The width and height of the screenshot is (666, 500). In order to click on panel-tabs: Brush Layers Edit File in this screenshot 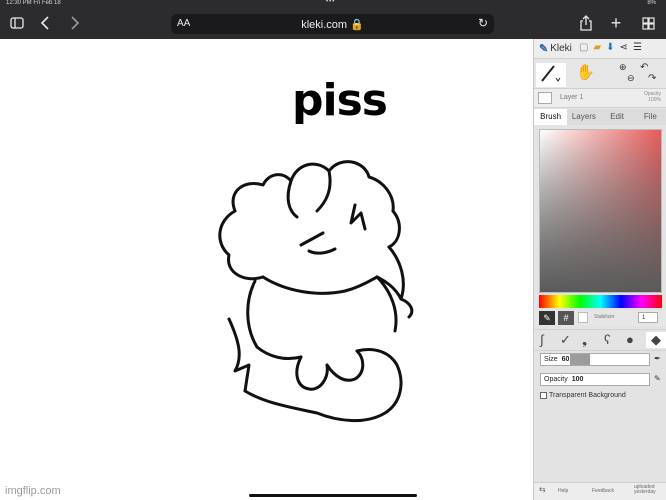, I will do `click(600, 117)`.